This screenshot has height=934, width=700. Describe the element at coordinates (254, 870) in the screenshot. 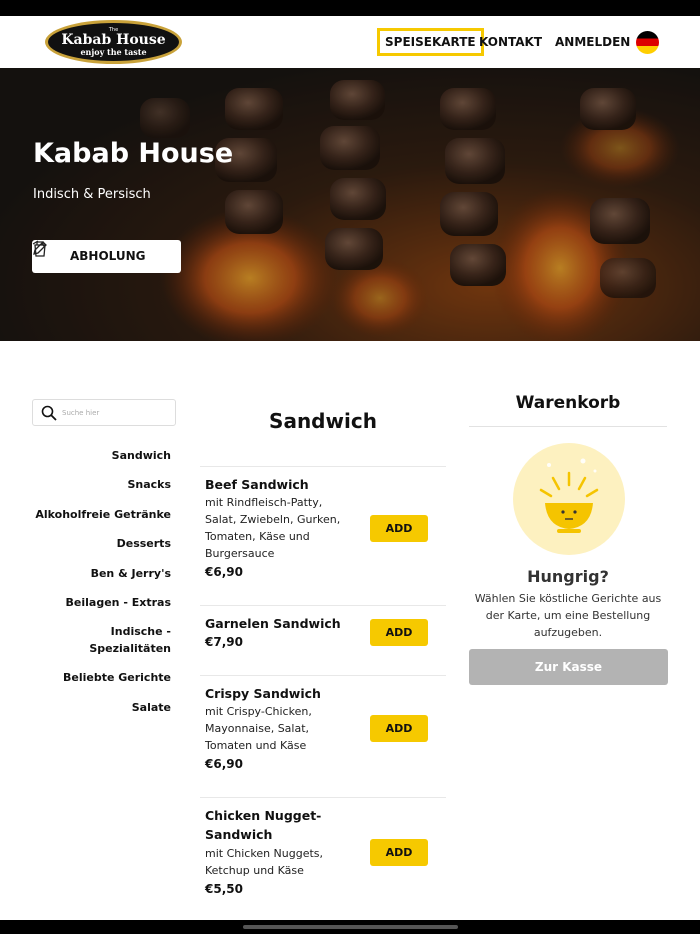

I see `item-description-line: Ketchup und Käse` at that location.